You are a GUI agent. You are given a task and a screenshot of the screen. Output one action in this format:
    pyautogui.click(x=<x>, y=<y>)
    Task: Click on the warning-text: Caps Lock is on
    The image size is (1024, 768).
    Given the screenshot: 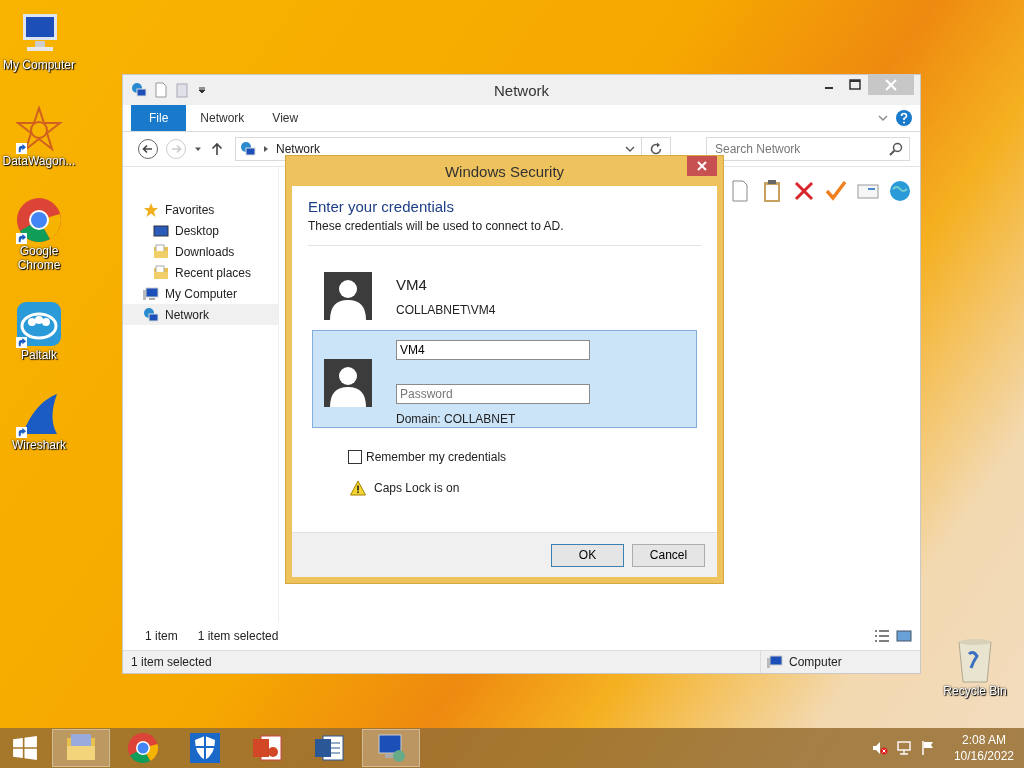 What is the action you would take?
    pyautogui.click(x=417, y=488)
    